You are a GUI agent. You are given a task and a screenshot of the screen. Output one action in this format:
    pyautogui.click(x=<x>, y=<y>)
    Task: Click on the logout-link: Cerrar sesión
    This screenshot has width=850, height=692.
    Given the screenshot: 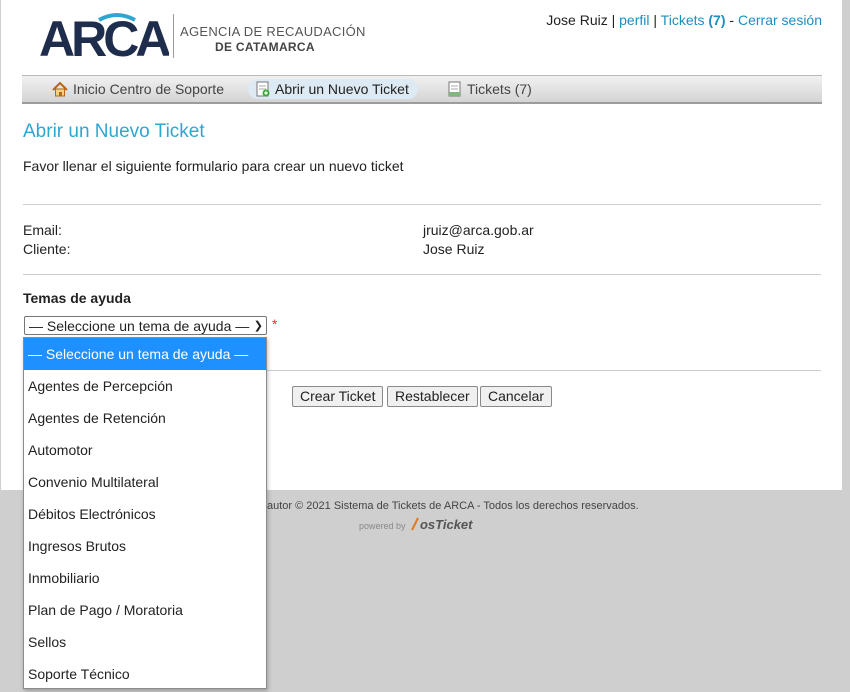 What is the action you would take?
    pyautogui.click(x=780, y=20)
    